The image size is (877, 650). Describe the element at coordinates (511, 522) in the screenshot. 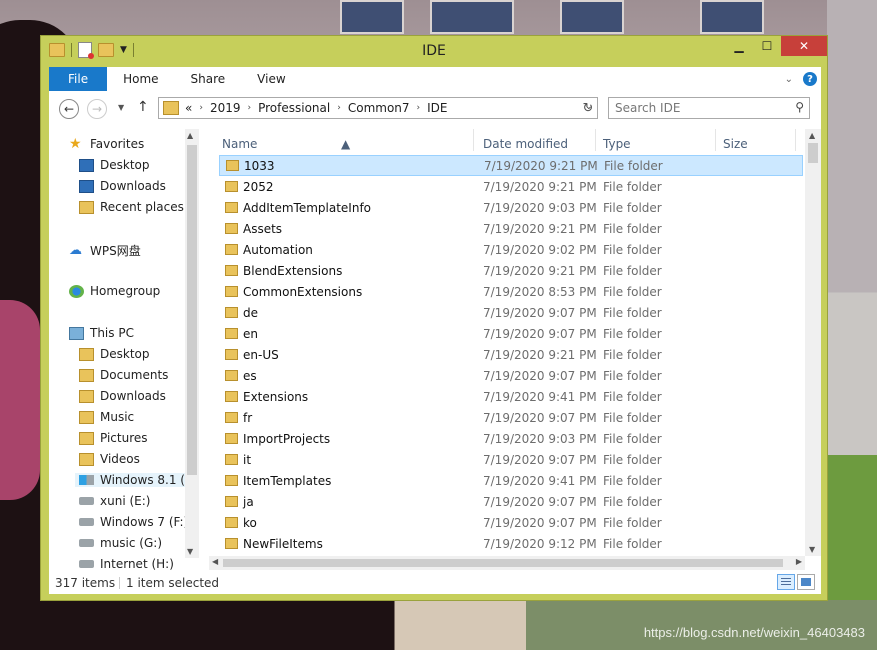

I see `file-row: ko 7/19/2020 9:07 PM File folder` at that location.